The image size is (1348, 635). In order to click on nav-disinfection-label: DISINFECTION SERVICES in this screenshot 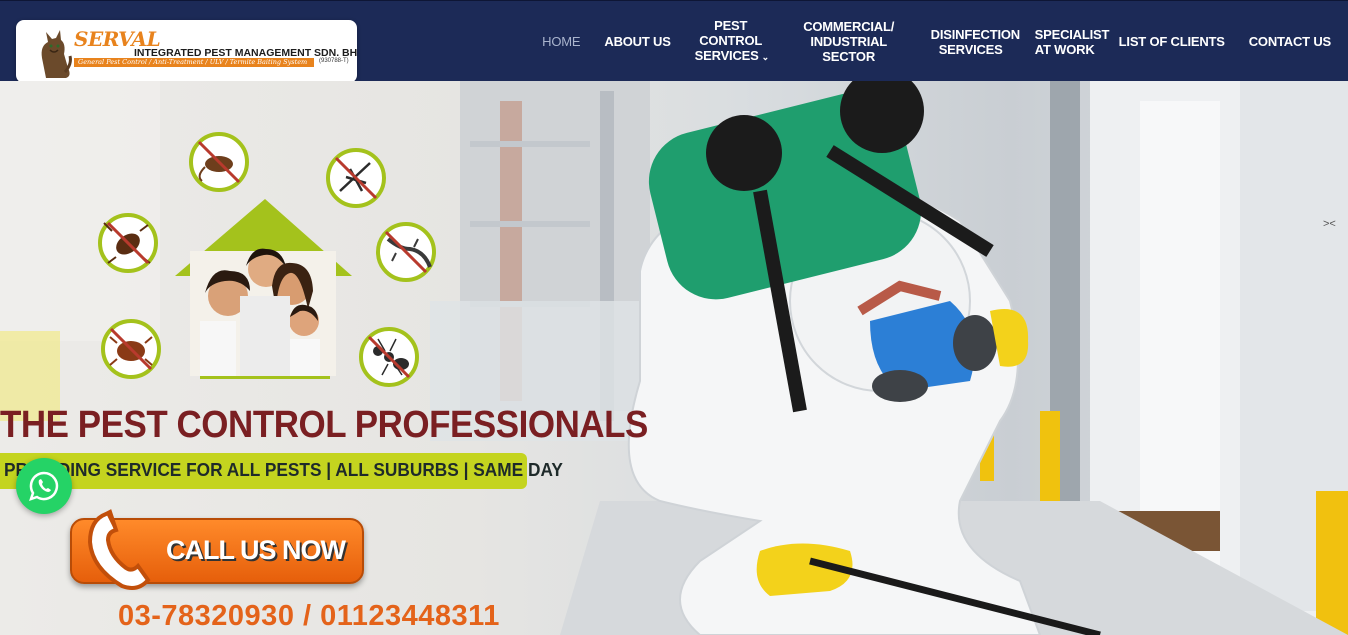, I will do `click(975, 41)`.